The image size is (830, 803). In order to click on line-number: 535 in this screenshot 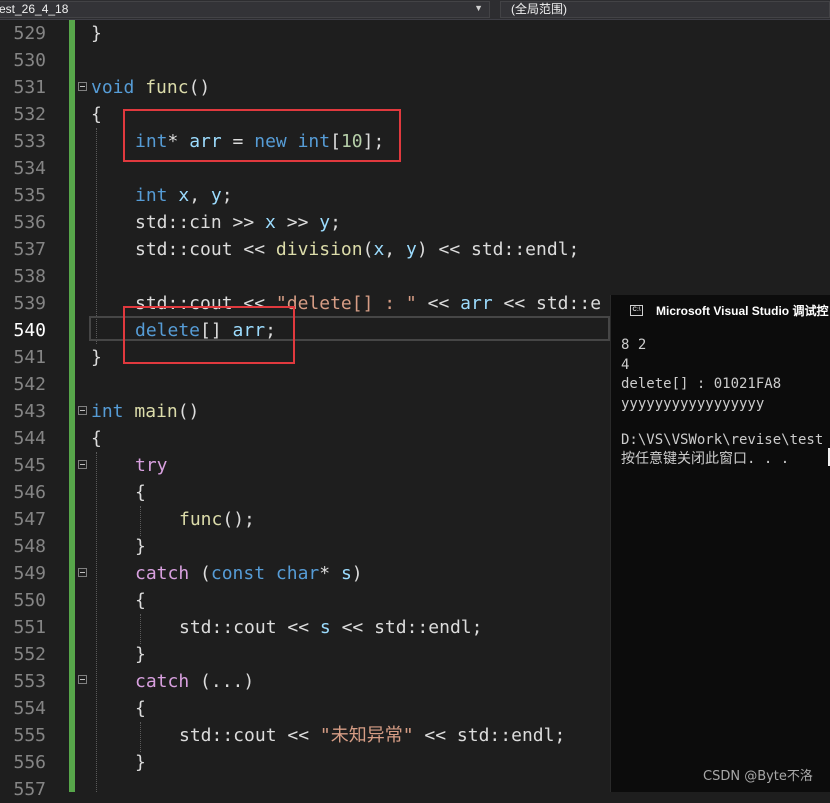, I will do `click(29, 195)`.